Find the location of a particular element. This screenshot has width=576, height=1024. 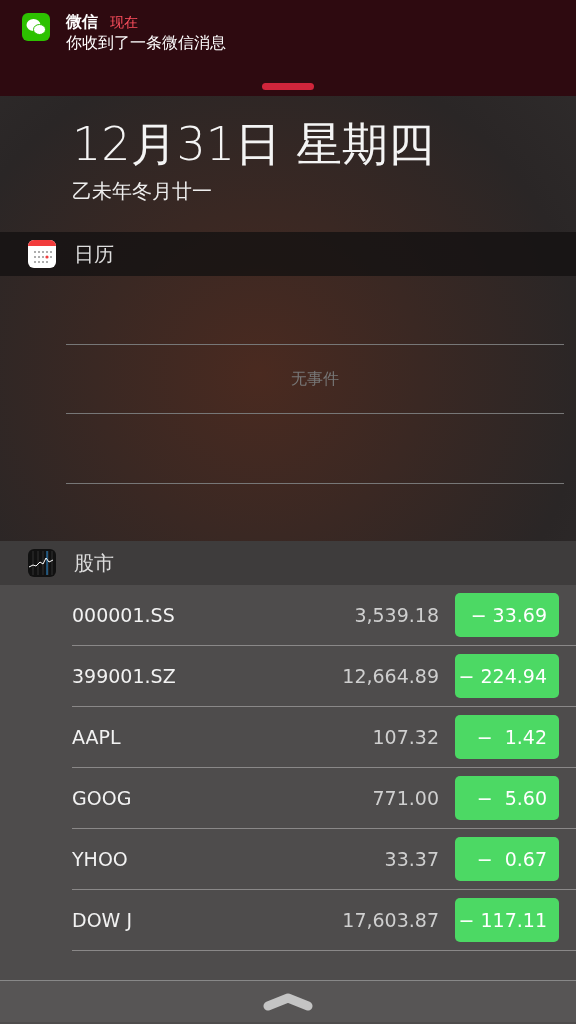

calendar-icon is located at coordinates (42, 254).